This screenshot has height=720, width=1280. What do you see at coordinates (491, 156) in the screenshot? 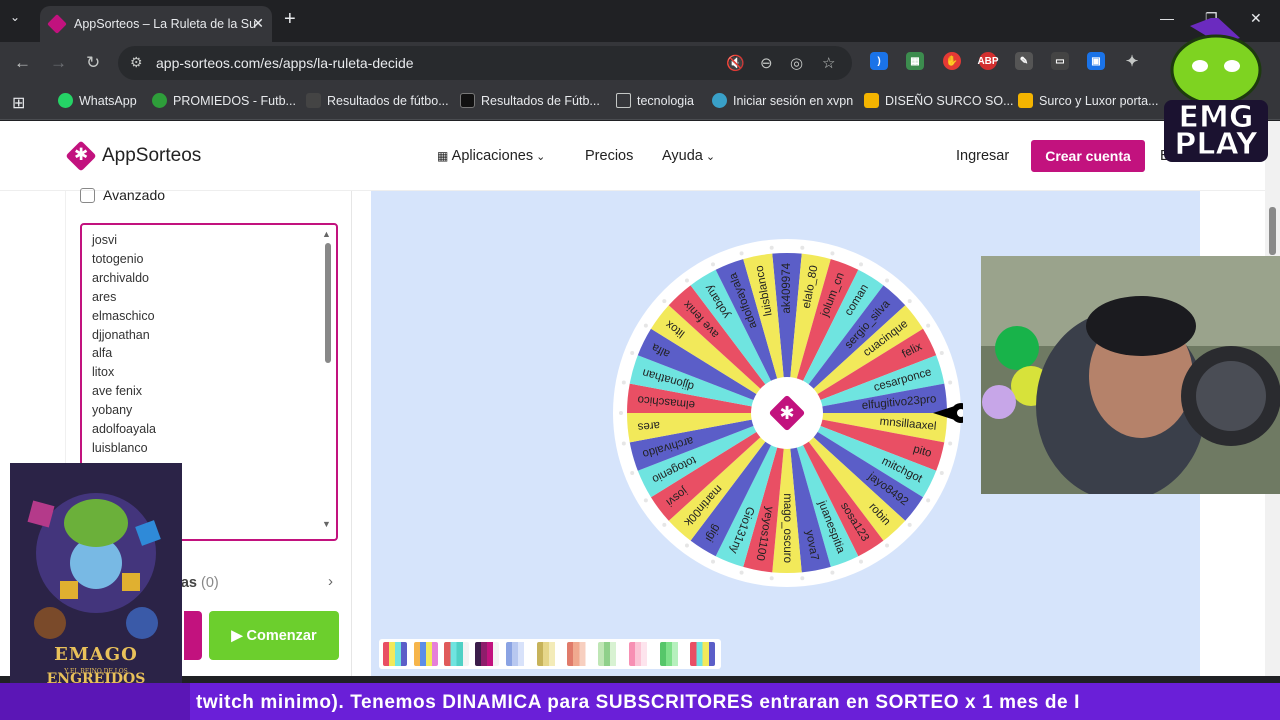
I see `nav-apps: ▦ Aplicaciones ⌄` at bounding box center [491, 156].